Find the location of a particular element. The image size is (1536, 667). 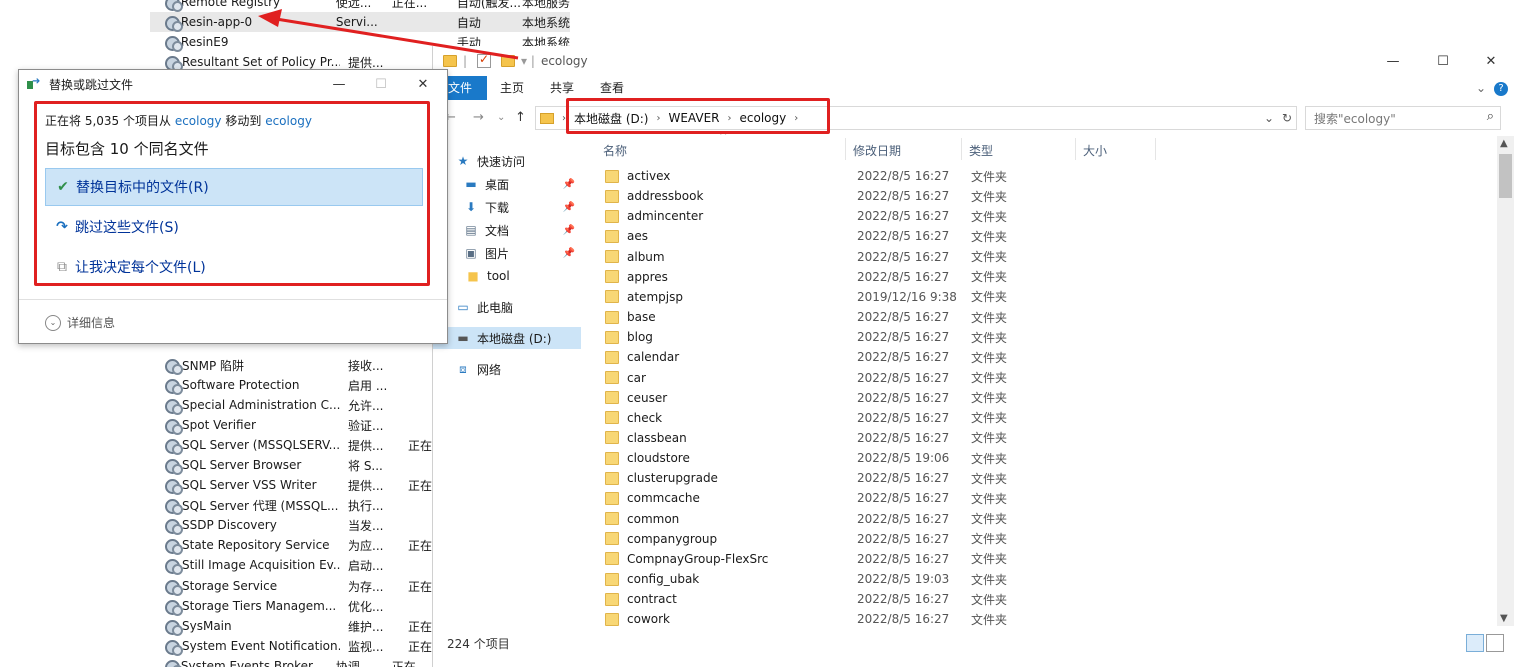

forward-arrow-icon: → is located at coordinates (478, 117).